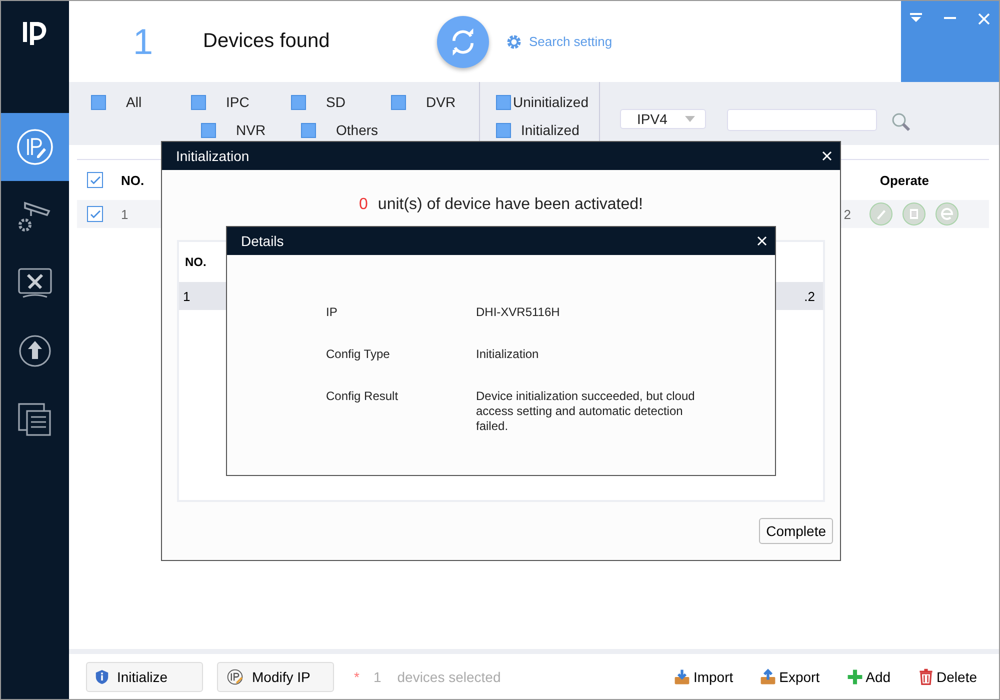  I want to click on table-cell: 1, so click(186, 296).